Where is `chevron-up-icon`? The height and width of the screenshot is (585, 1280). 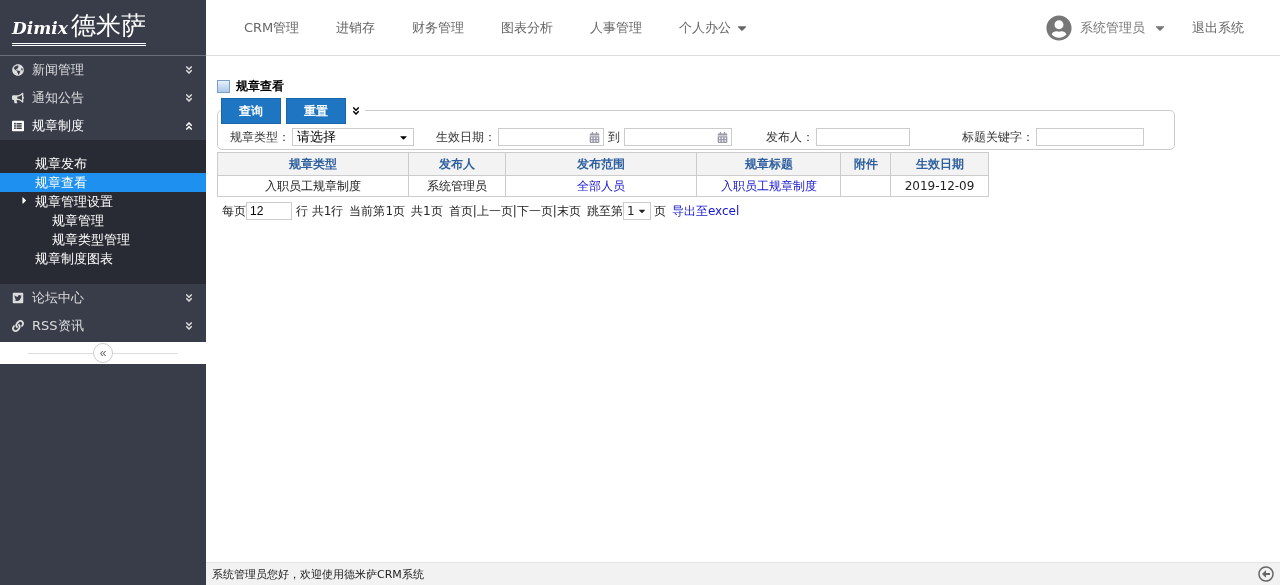
chevron-up-icon is located at coordinates (189, 126).